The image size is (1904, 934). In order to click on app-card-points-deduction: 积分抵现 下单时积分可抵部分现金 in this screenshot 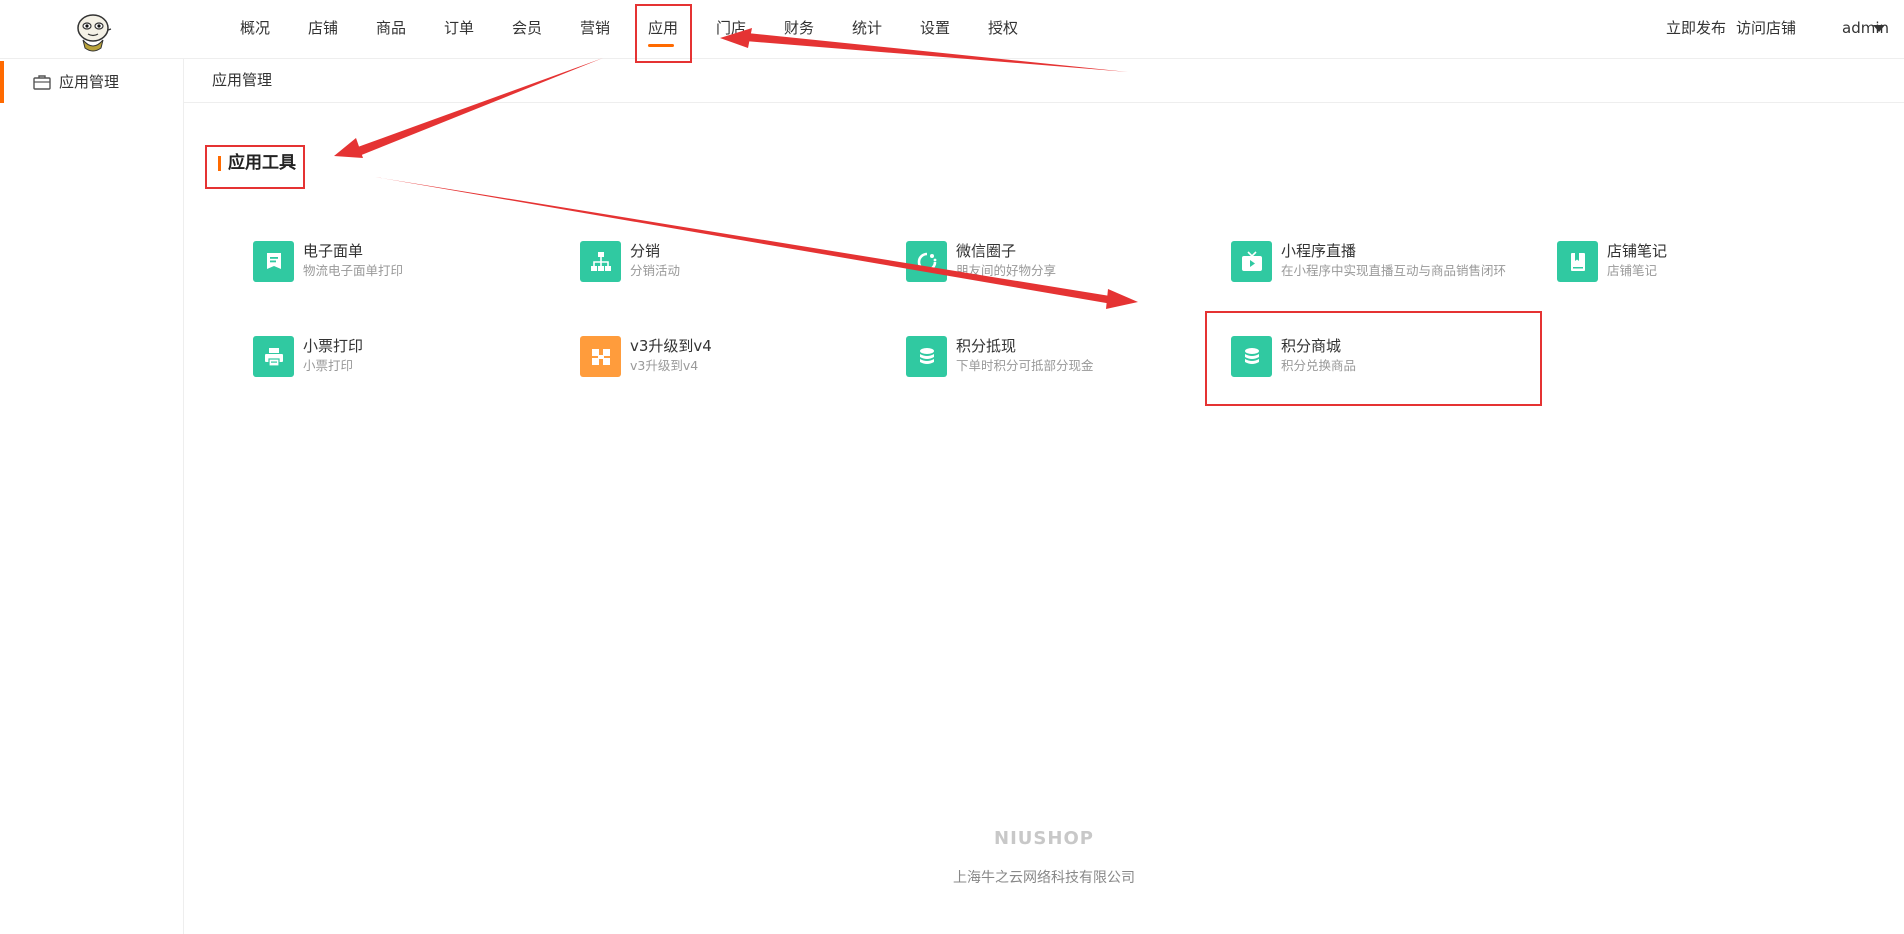, I will do `click(1056, 360)`.